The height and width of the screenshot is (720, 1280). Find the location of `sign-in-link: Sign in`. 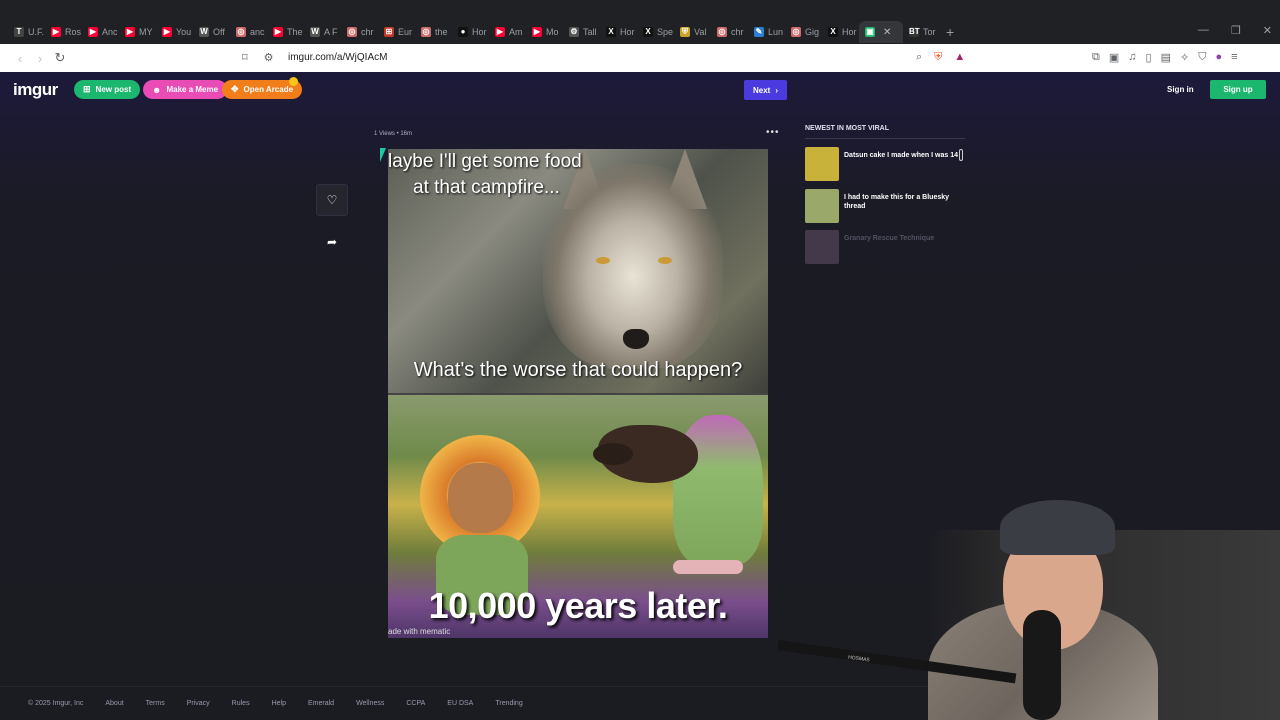

sign-in-link: Sign in is located at coordinates (1180, 89).